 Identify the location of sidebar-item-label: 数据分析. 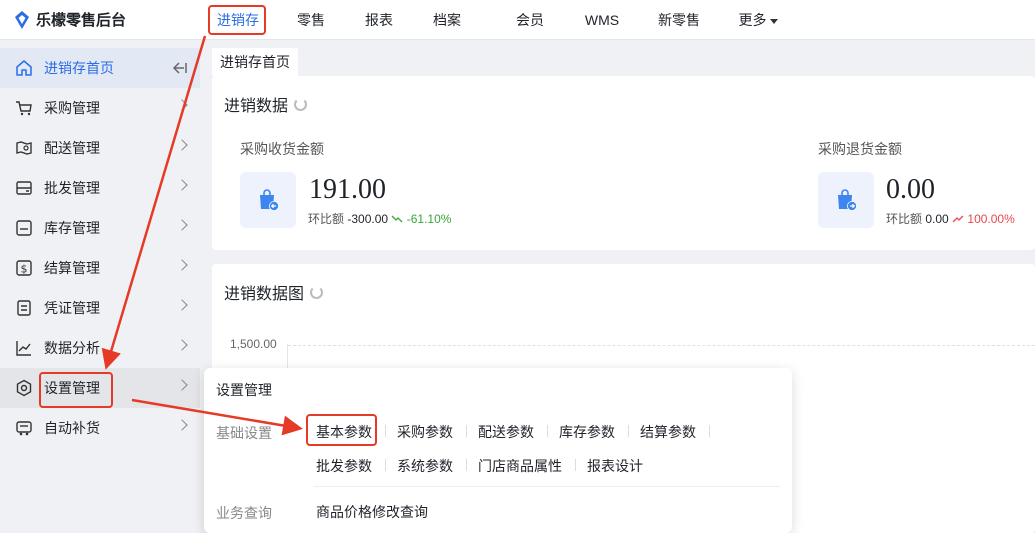
(72, 348).